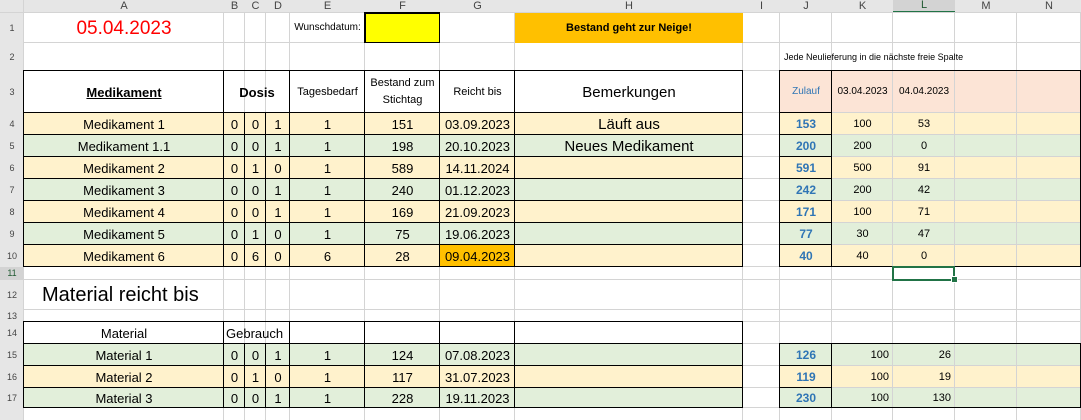  I want to click on row-header-5: 5, so click(12, 146).